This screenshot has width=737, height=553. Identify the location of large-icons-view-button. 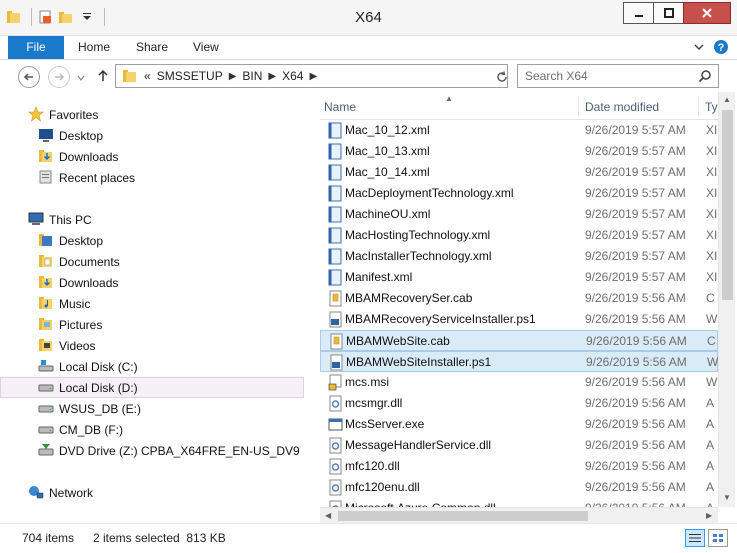
(718, 538).